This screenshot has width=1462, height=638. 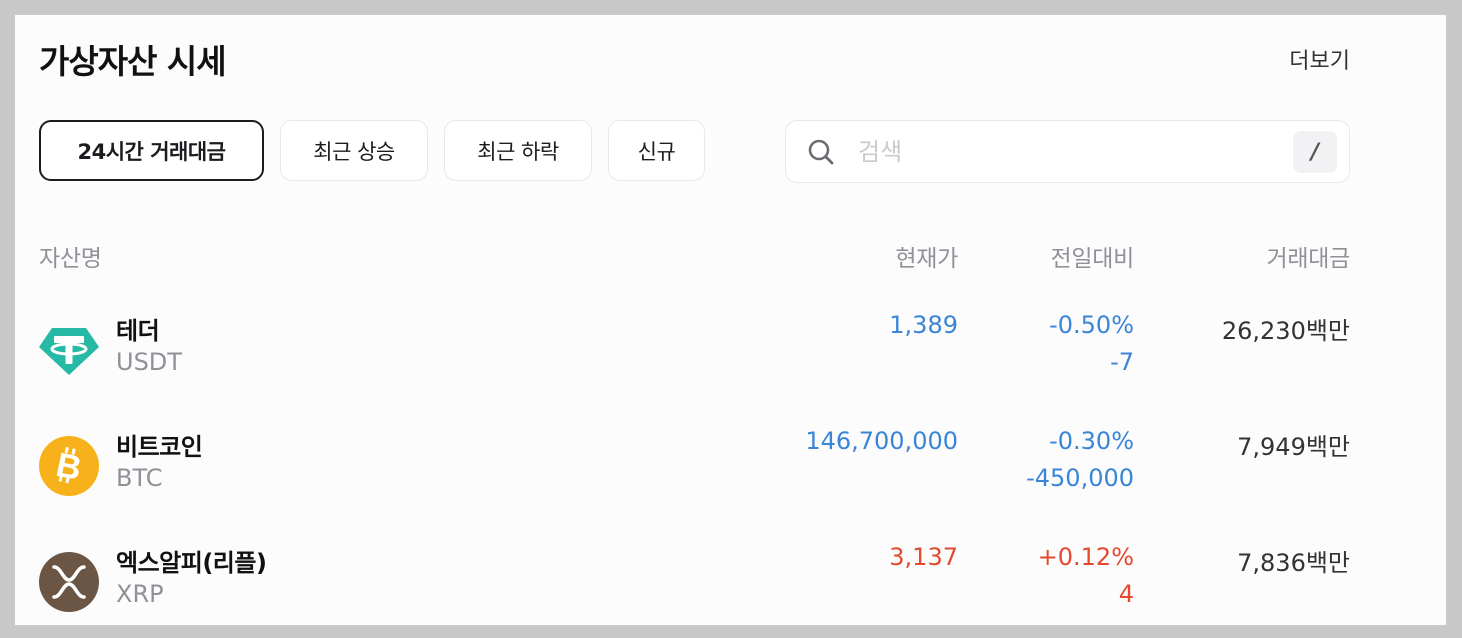 I want to click on coin-name: 테더, so click(x=138, y=331).